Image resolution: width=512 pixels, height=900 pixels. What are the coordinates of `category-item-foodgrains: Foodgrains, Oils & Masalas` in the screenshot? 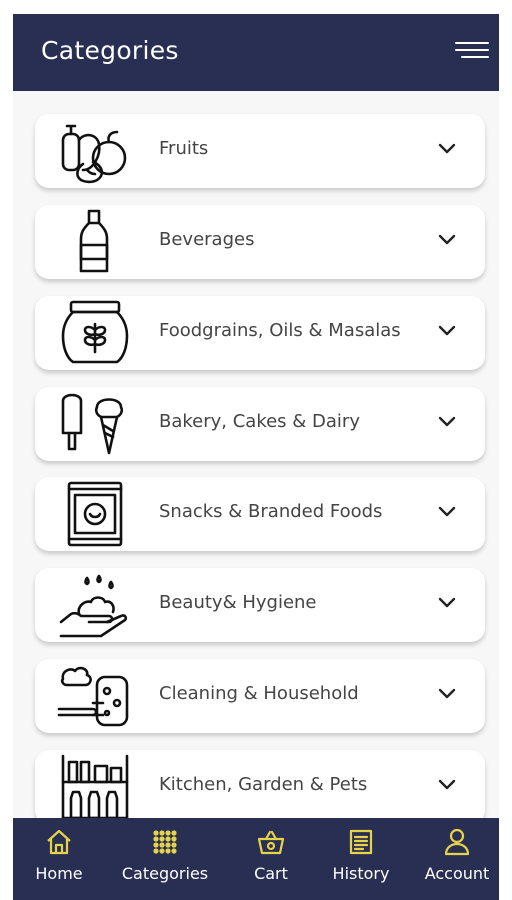 It's located at (260, 333).